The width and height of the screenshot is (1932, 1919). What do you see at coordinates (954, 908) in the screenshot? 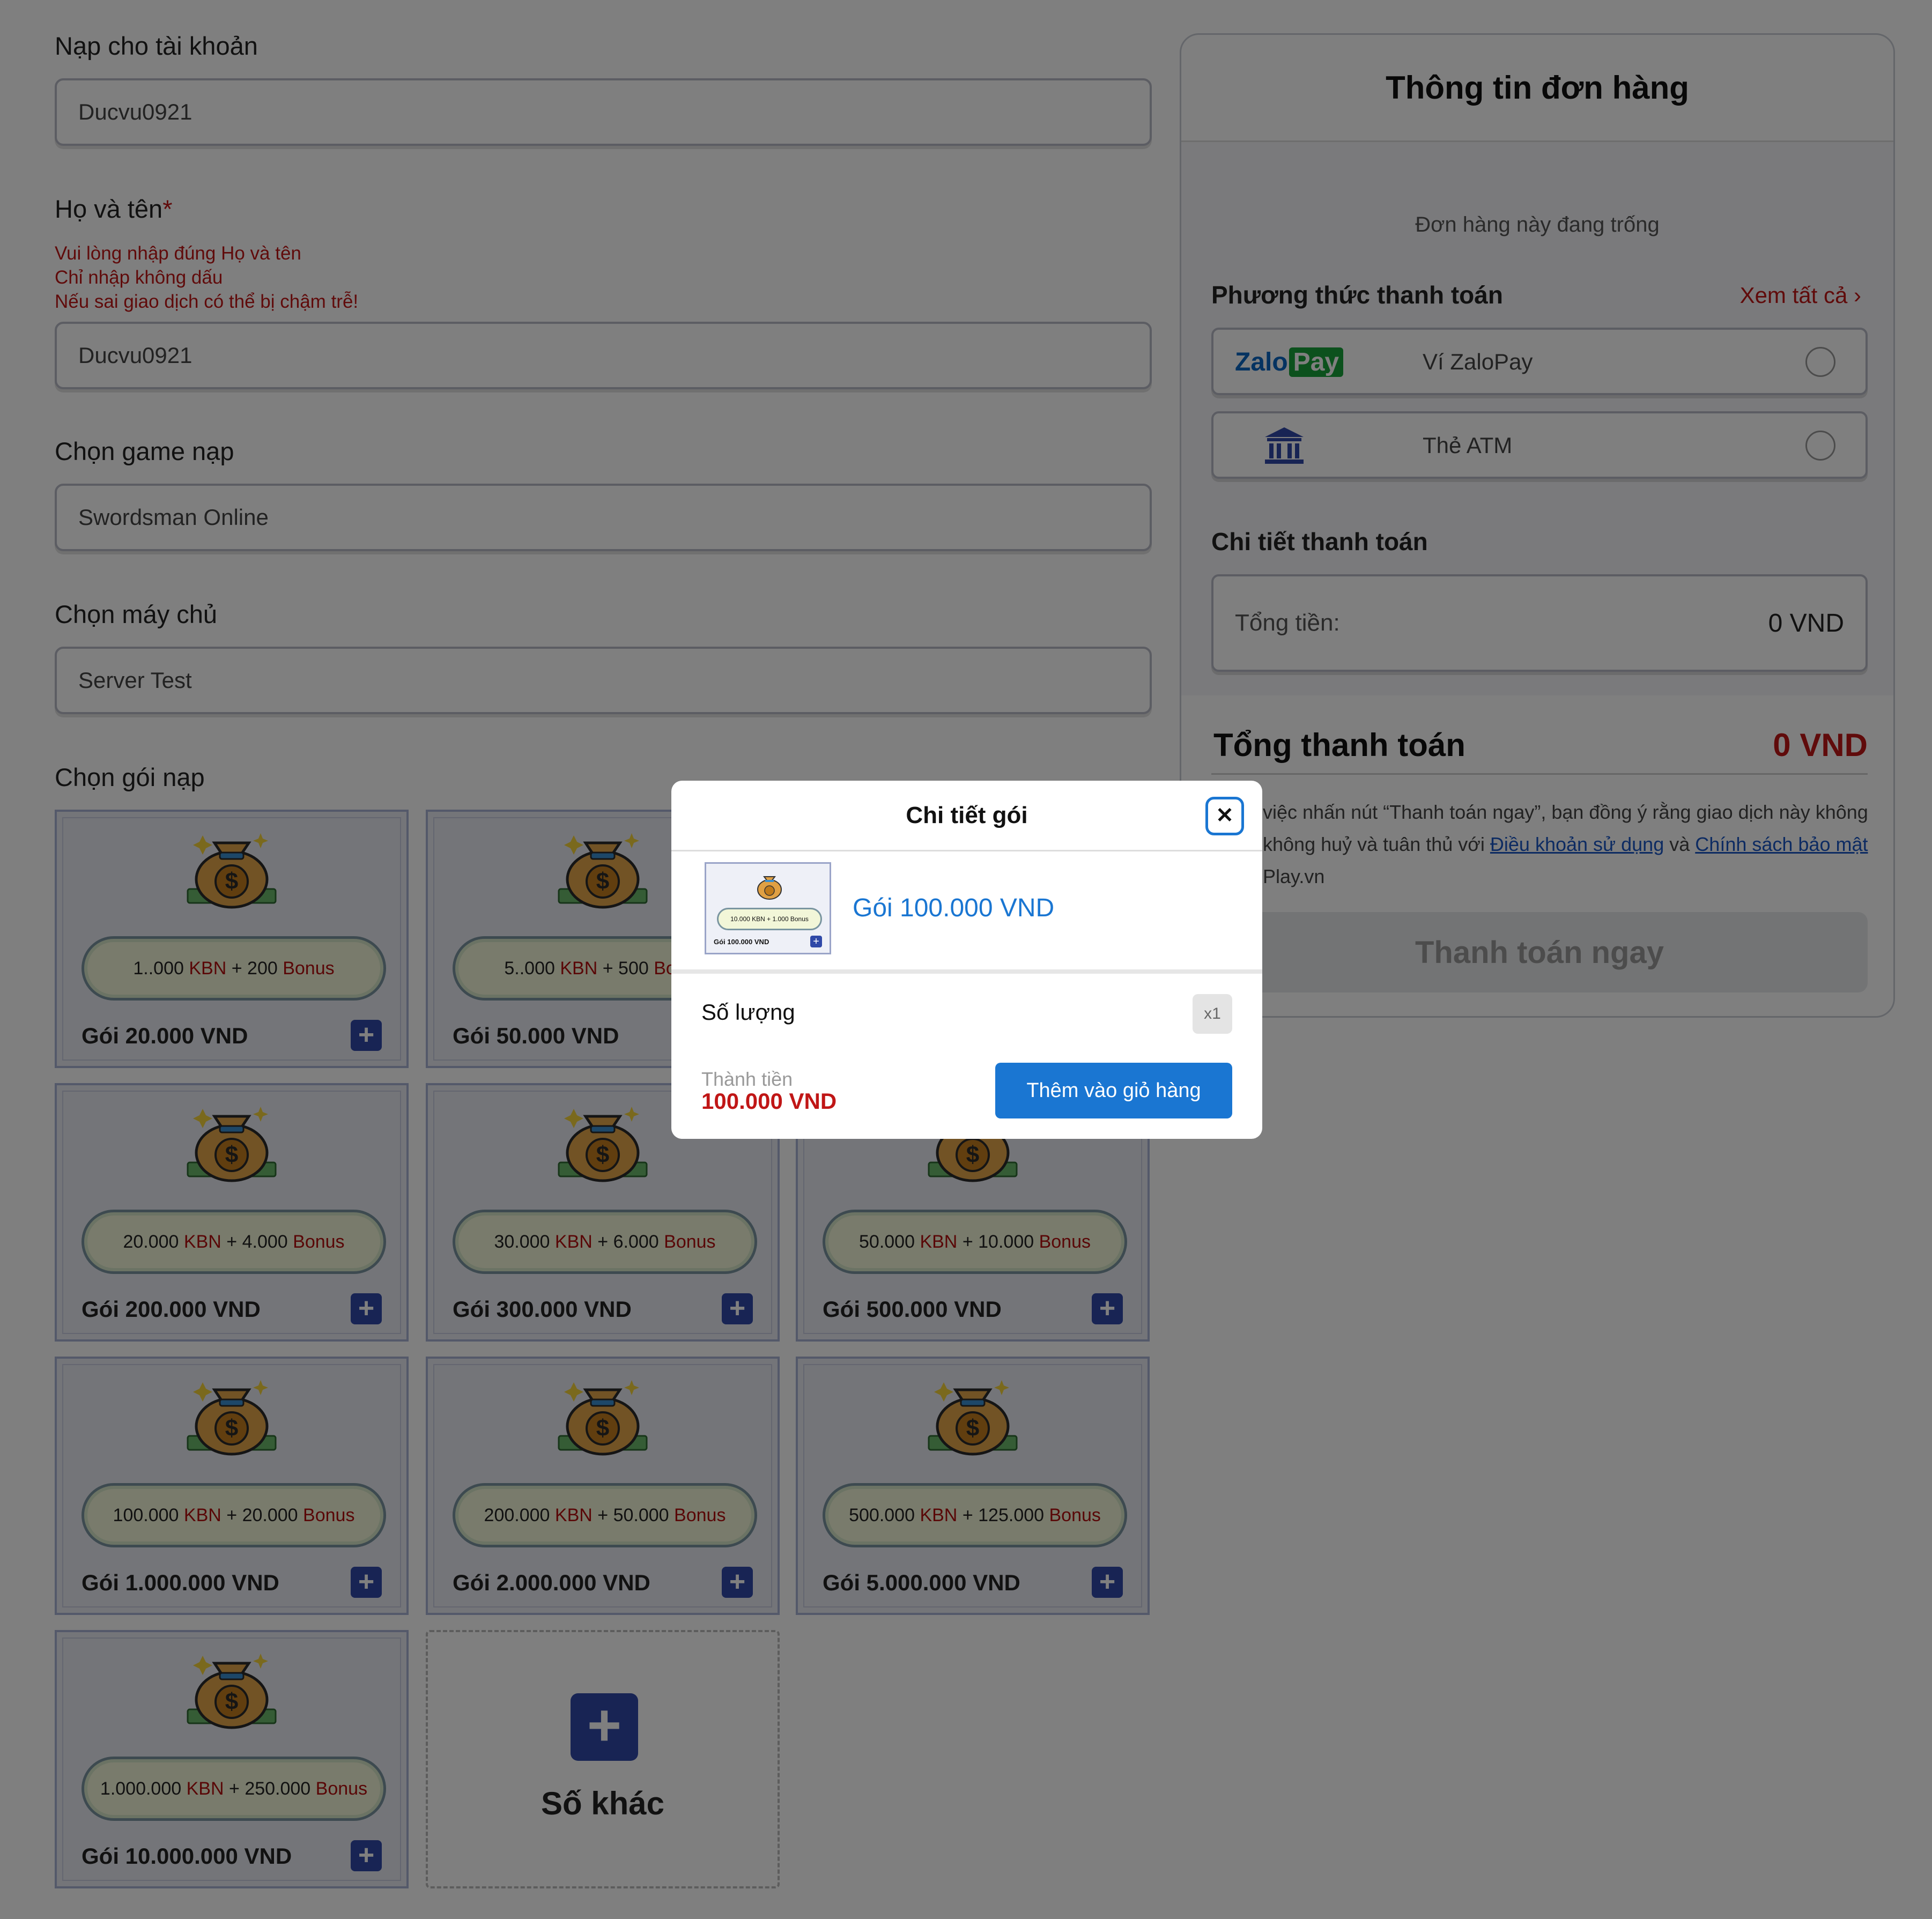
I see `modal-package-name: Gói 100.000 VND` at bounding box center [954, 908].